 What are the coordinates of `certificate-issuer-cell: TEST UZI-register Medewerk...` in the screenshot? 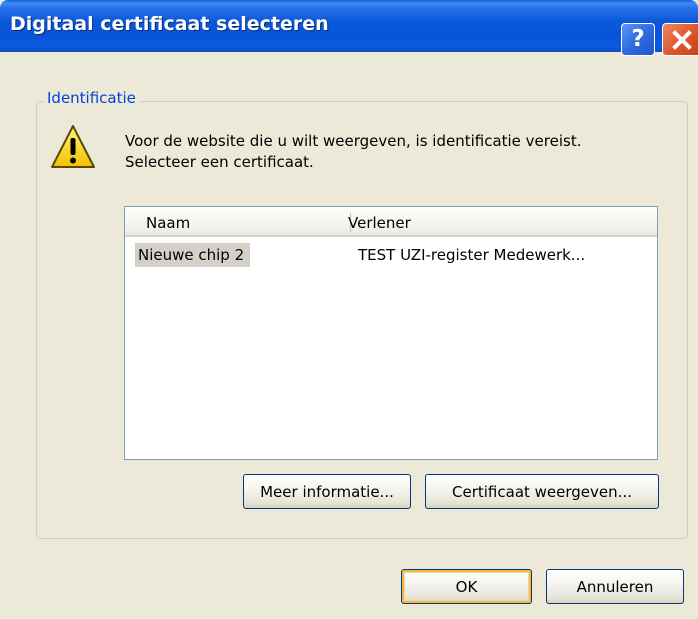 It's located at (471, 255).